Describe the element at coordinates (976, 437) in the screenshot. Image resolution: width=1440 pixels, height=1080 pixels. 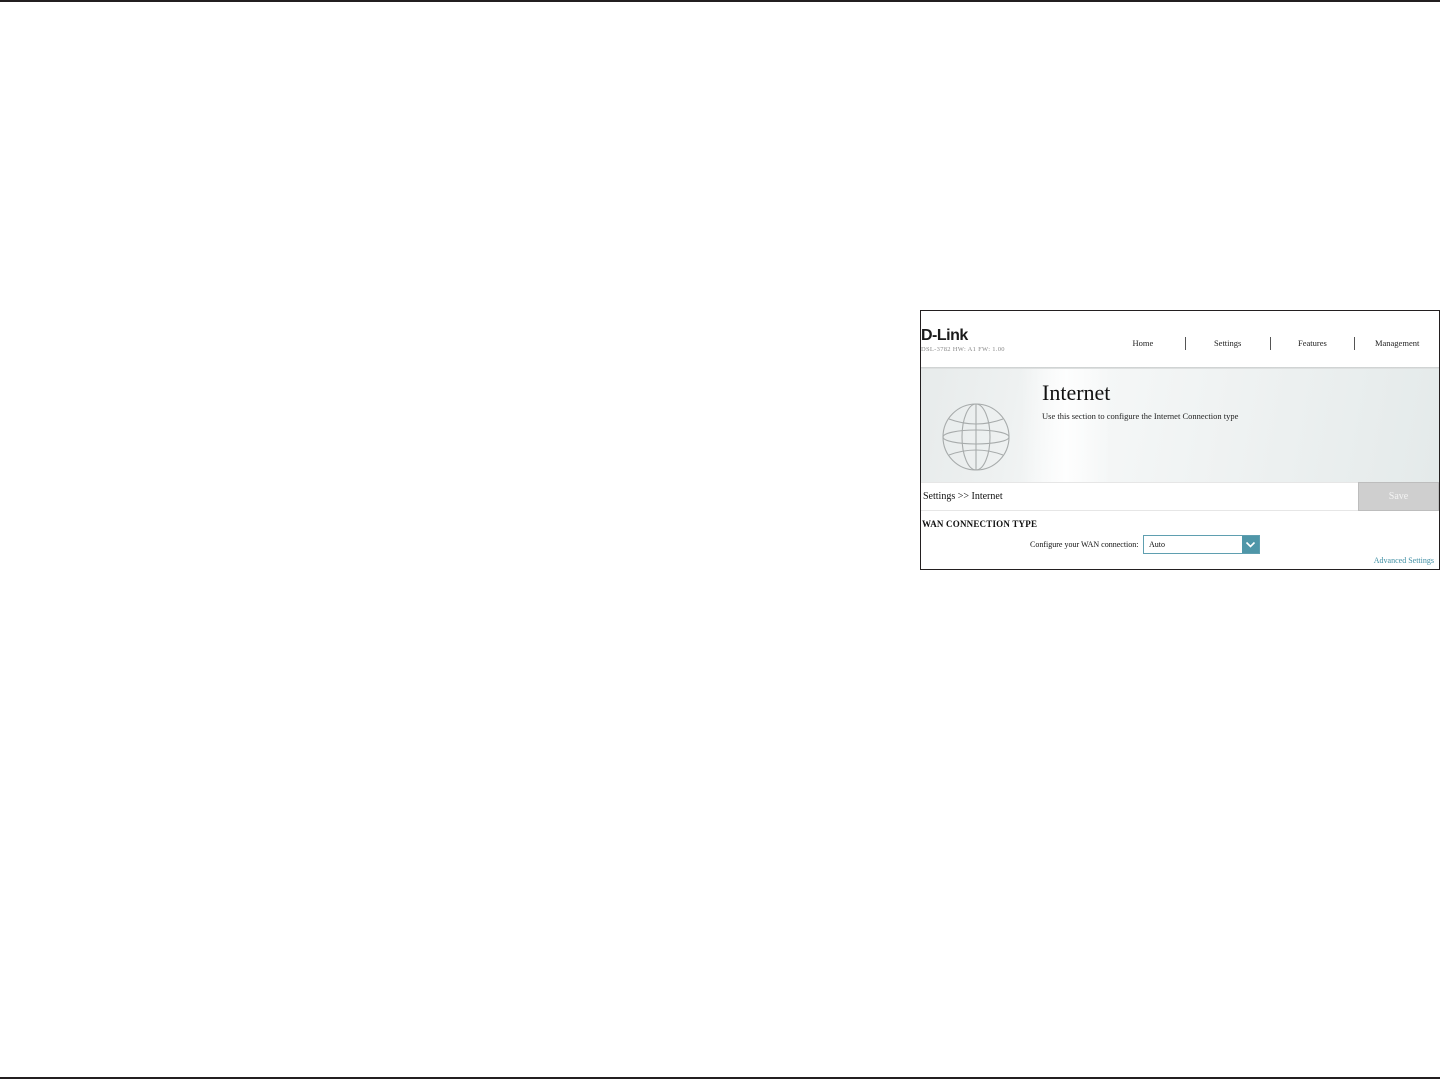
I see `globe-icon` at that location.